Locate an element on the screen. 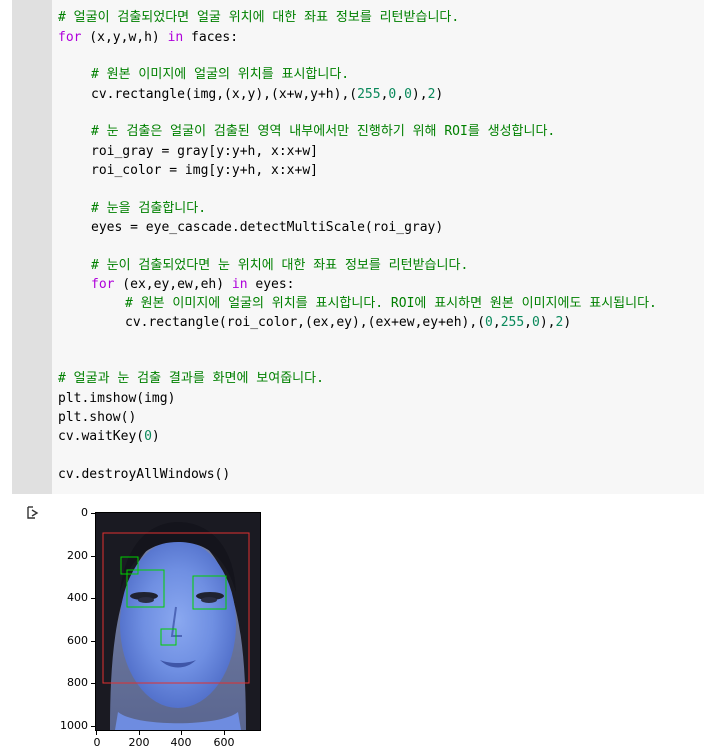 The width and height of the screenshot is (704, 752). code-line-6: roi_gray = gray[y:y+h, x:x+w] is located at coordinates (204, 151).